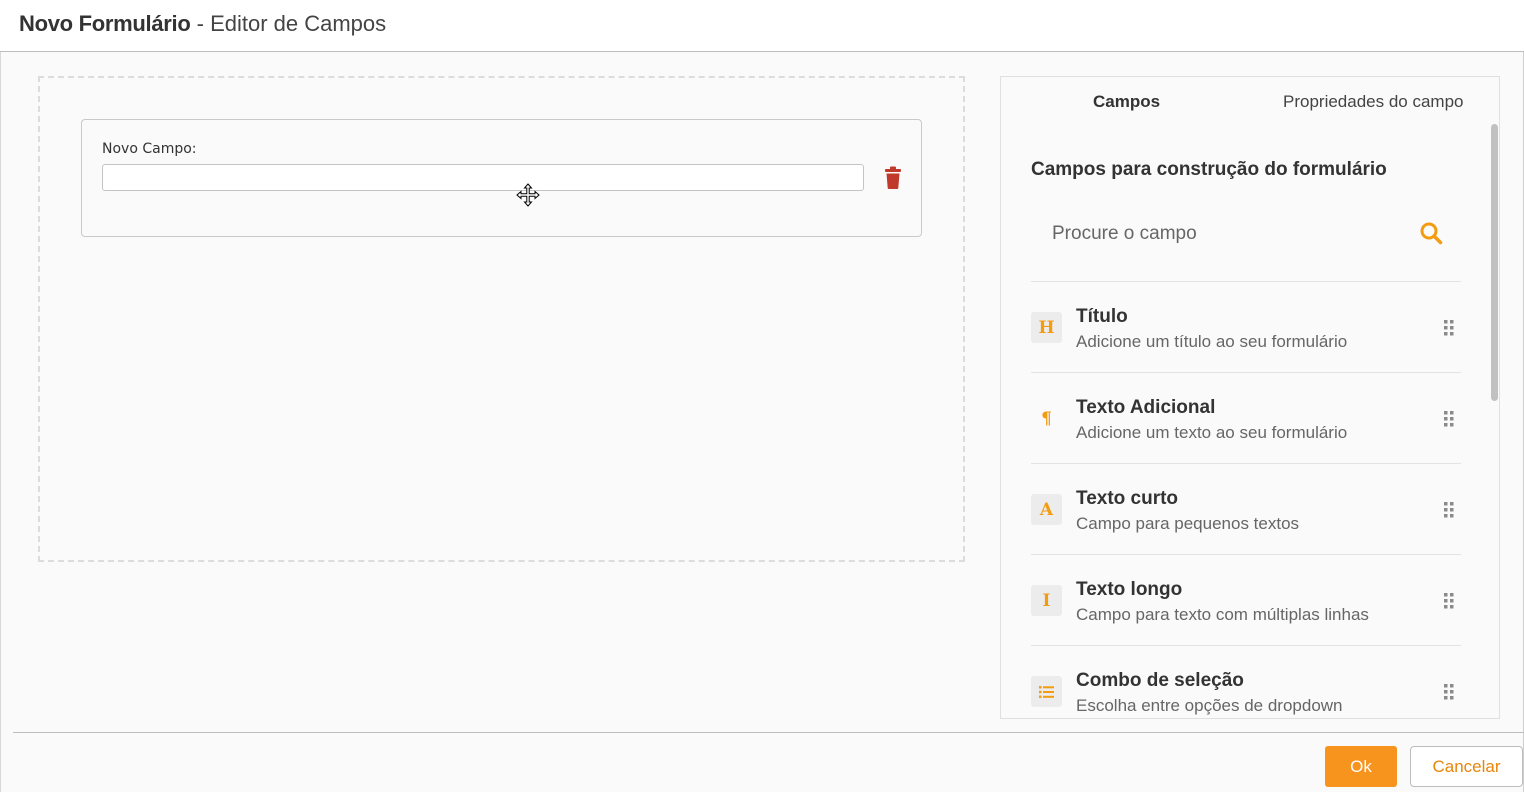 The height and width of the screenshot is (792, 1524). I want to click on field-item-name: Combo de seleção, so click(1160, 680).